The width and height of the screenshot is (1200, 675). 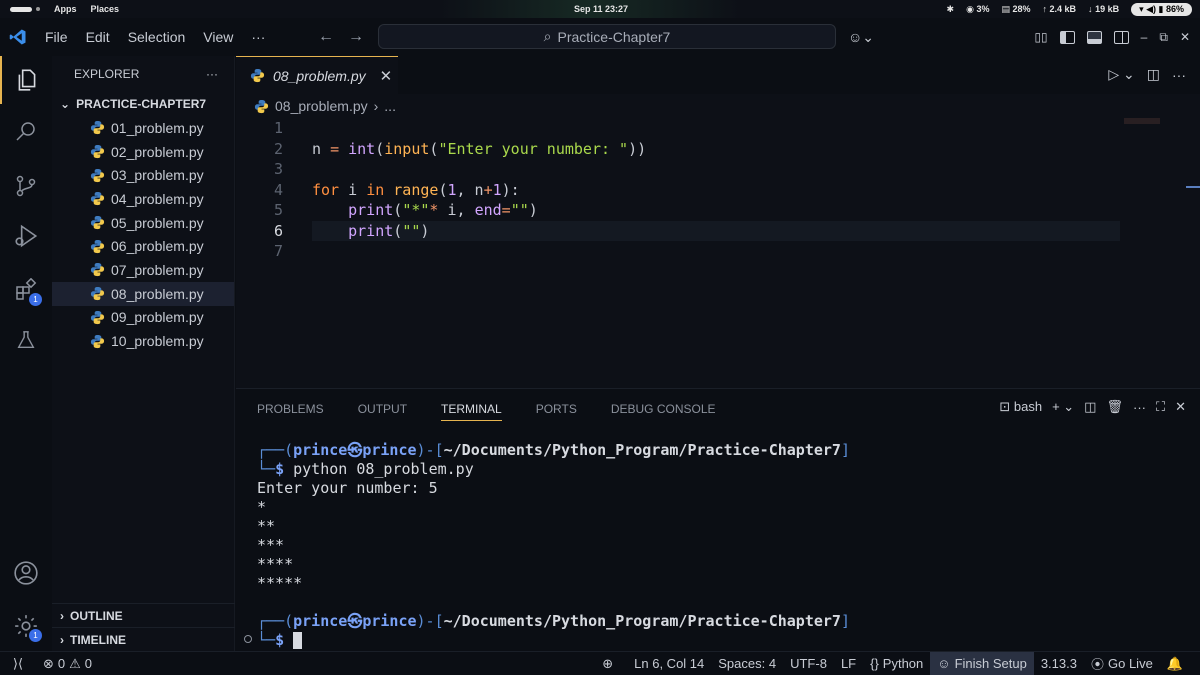 I want to click on error-count: 0, so click(x=61, y=663).